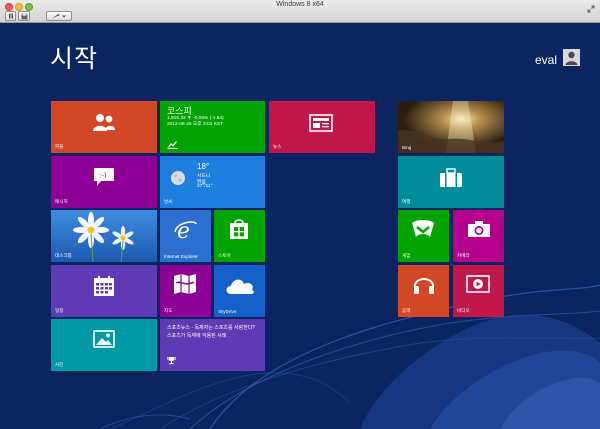  I want to click on snapshot-button, so click(24, 16).